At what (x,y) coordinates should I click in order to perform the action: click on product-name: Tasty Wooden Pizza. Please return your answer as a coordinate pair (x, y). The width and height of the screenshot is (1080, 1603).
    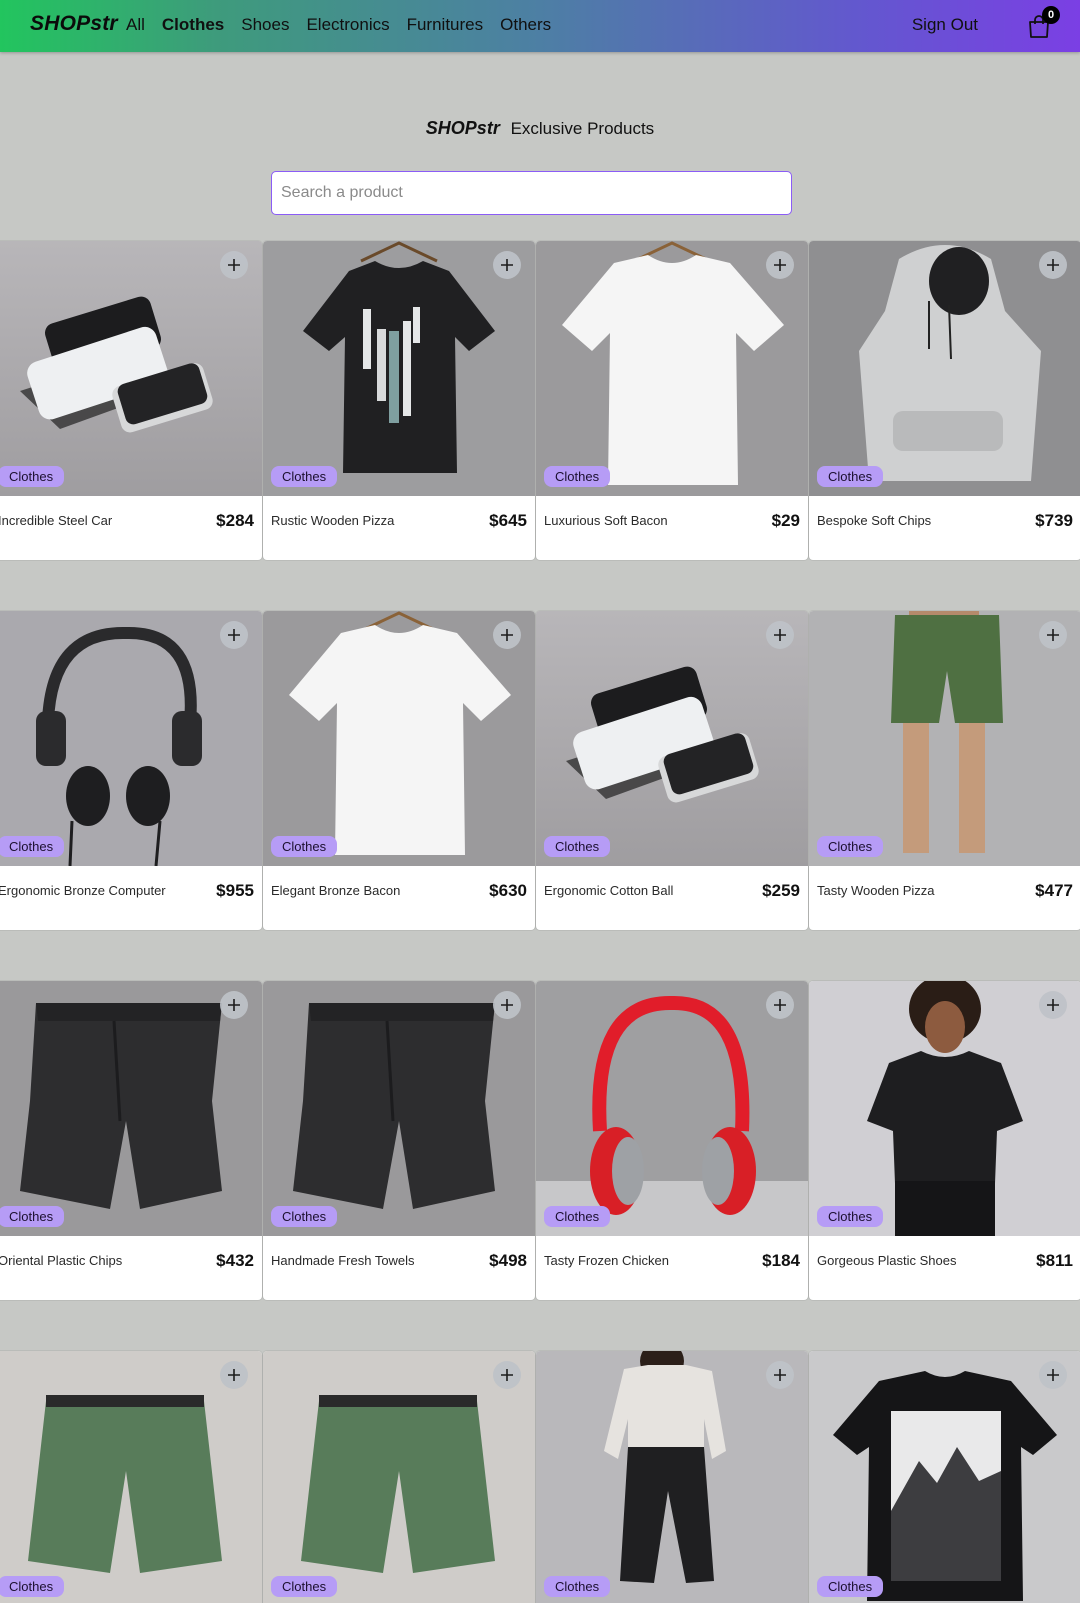
    Looking at the image, I should click on (876, 890).